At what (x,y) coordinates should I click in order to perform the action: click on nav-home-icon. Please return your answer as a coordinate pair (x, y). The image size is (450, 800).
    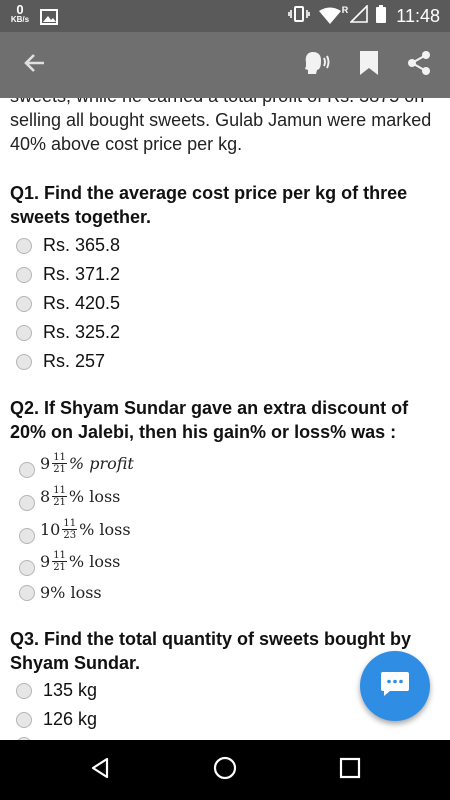
    Looking at the image, I should click on (225, 770).